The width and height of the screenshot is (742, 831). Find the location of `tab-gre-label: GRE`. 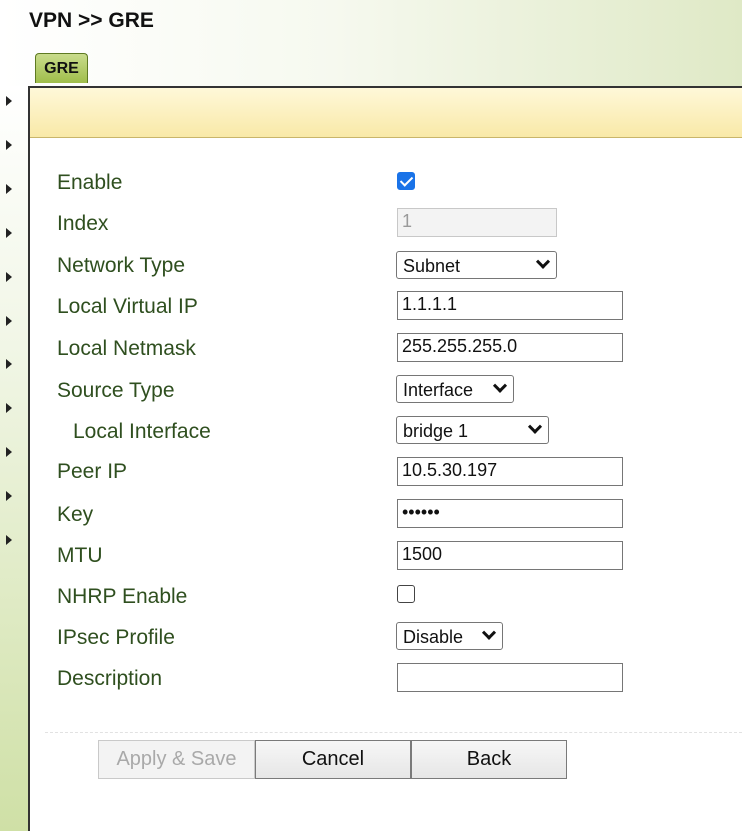

tab-gre-label: GRE is located at coordinates (61, 68).